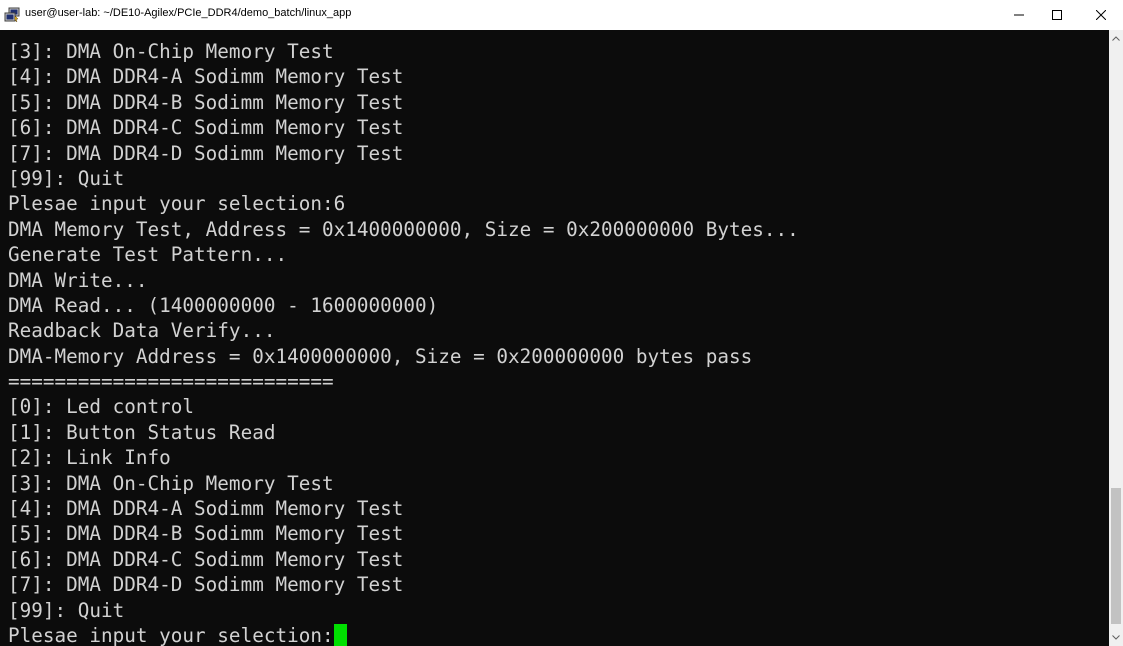 This screenshot has width=1123, height=646. I want to click on terminal-line: Plesae input your selection:6, so click(177, 204).